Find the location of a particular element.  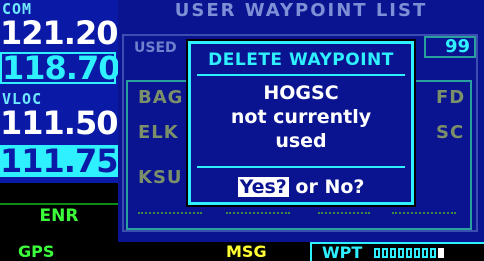

list-item: KSU is located at coordinates (160, 178).